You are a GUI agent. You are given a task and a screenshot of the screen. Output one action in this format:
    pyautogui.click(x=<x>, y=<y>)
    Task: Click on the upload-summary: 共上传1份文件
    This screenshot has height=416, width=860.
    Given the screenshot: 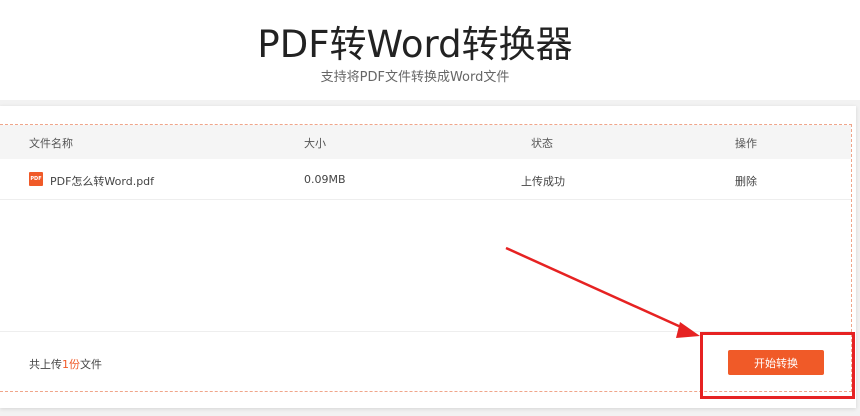 What is the action you would take?
    pyautogui.click(x=65, y=364)
    